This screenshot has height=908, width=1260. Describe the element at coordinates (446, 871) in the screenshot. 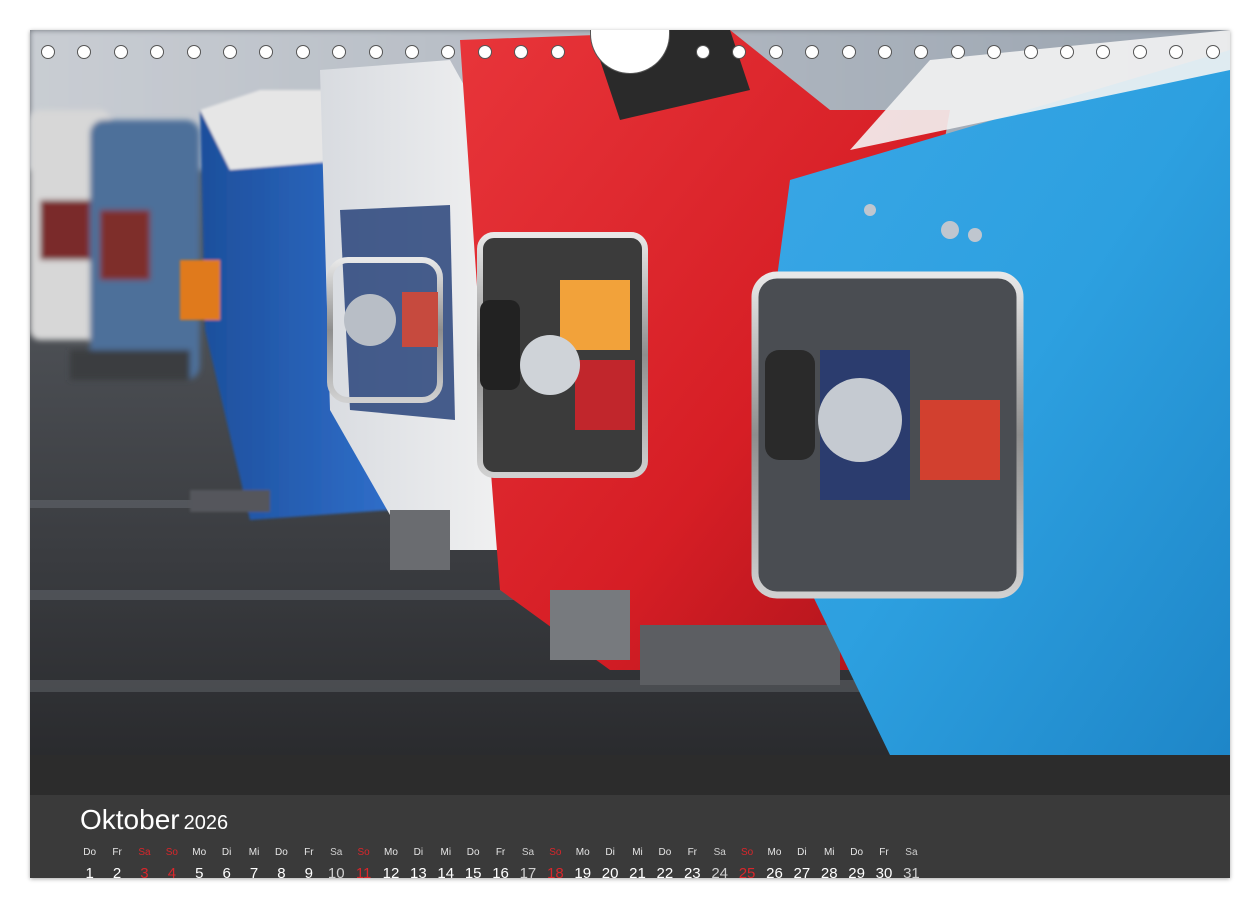

I see `date-number: 14` at that location.